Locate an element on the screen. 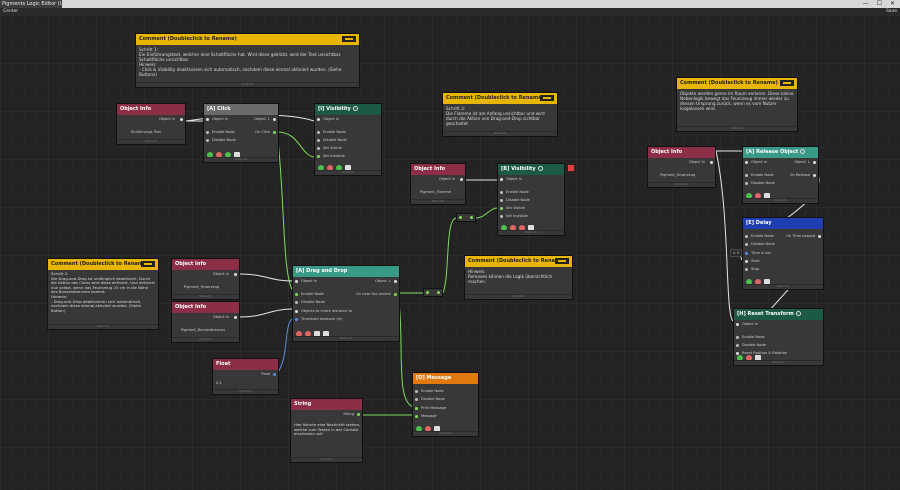 This screenshot has width=900, height=490. on-time-port is located at coordinates (819, 236).